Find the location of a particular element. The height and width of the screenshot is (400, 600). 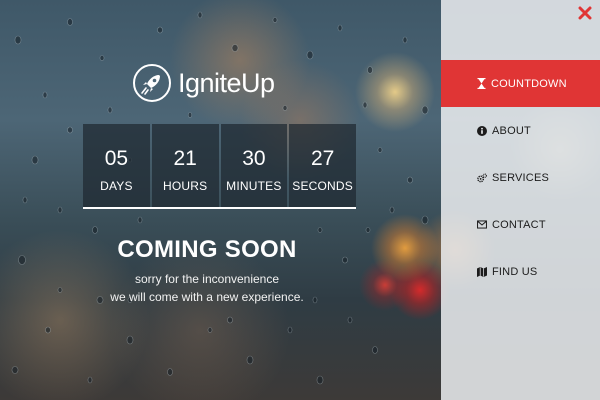

menu-item-find-us: FIND US is located at coordinates (520, 271).